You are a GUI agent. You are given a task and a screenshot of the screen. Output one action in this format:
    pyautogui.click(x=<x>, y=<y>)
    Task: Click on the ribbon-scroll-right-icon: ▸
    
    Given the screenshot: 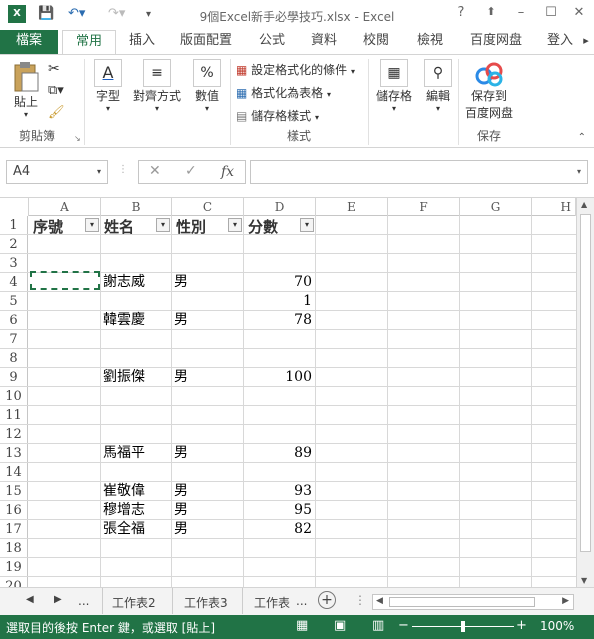 What is the action you would take?
    pyautogui.click(x=586, y=42)
    